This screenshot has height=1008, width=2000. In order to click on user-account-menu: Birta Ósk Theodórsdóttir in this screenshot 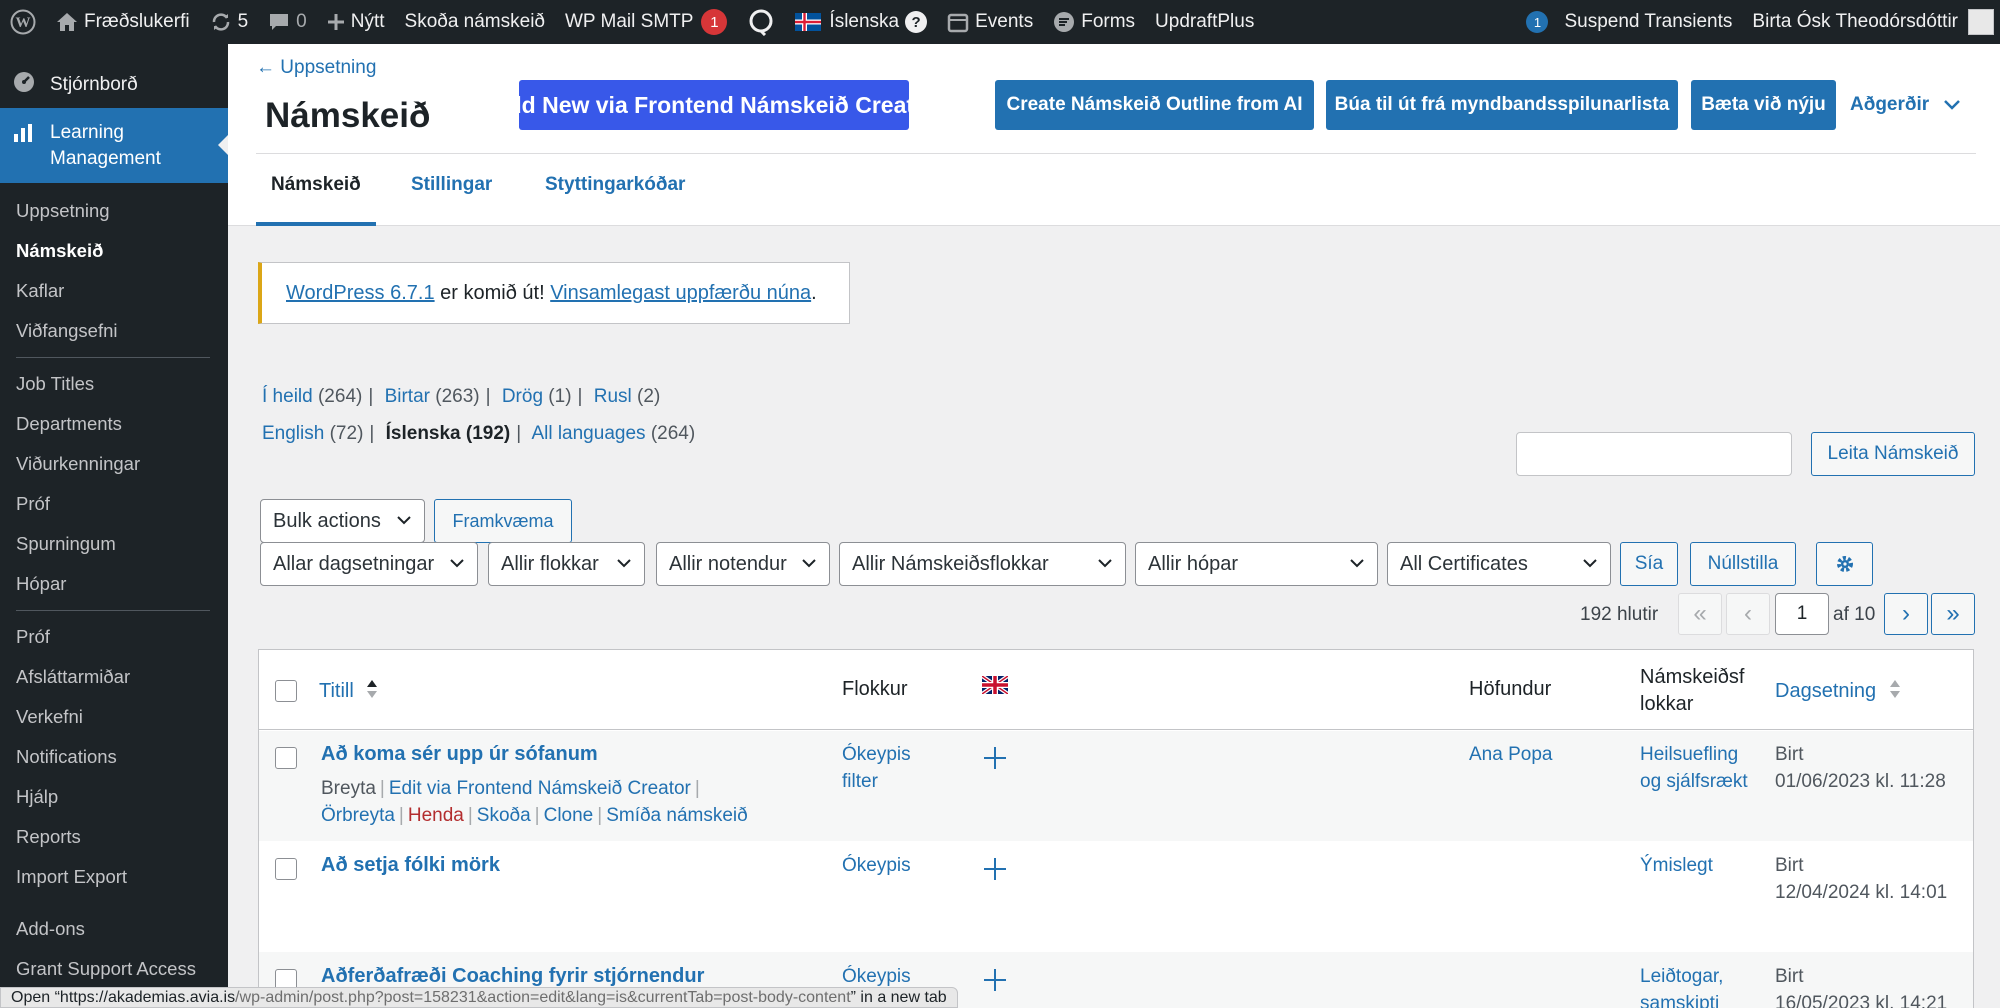, I will do `click(1871, 22)`.